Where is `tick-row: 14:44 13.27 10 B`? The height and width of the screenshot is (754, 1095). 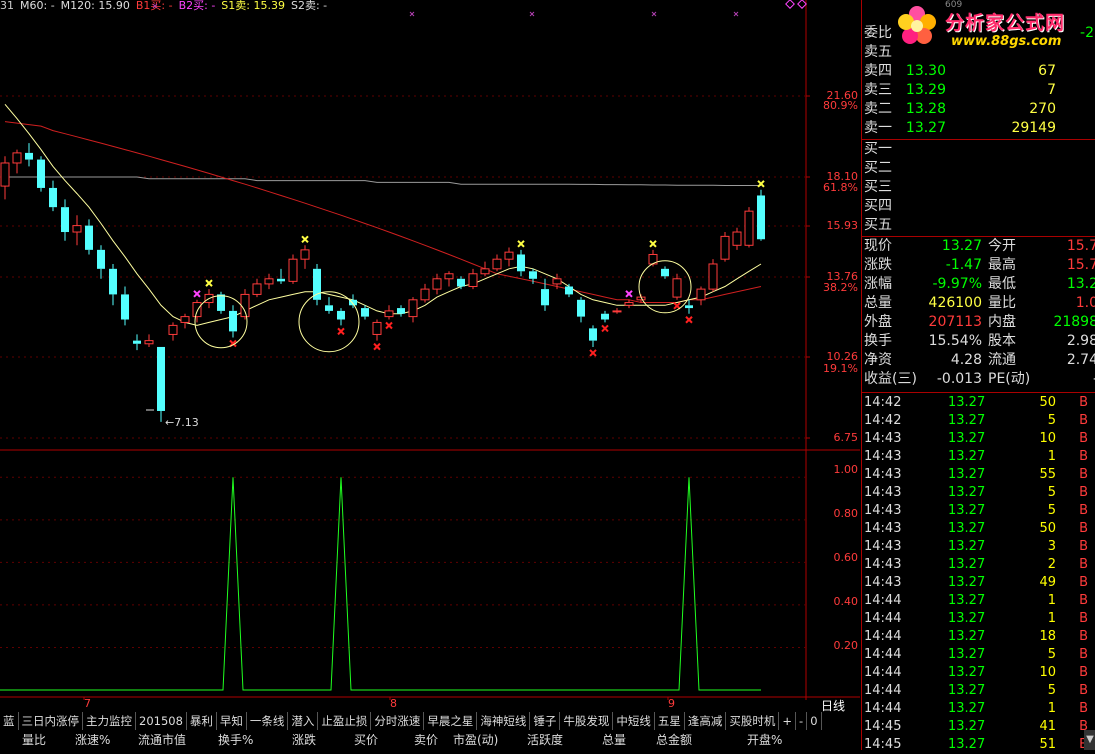 tick-row: 14:44 13.27 10 B is located at coordinates (978, 673).